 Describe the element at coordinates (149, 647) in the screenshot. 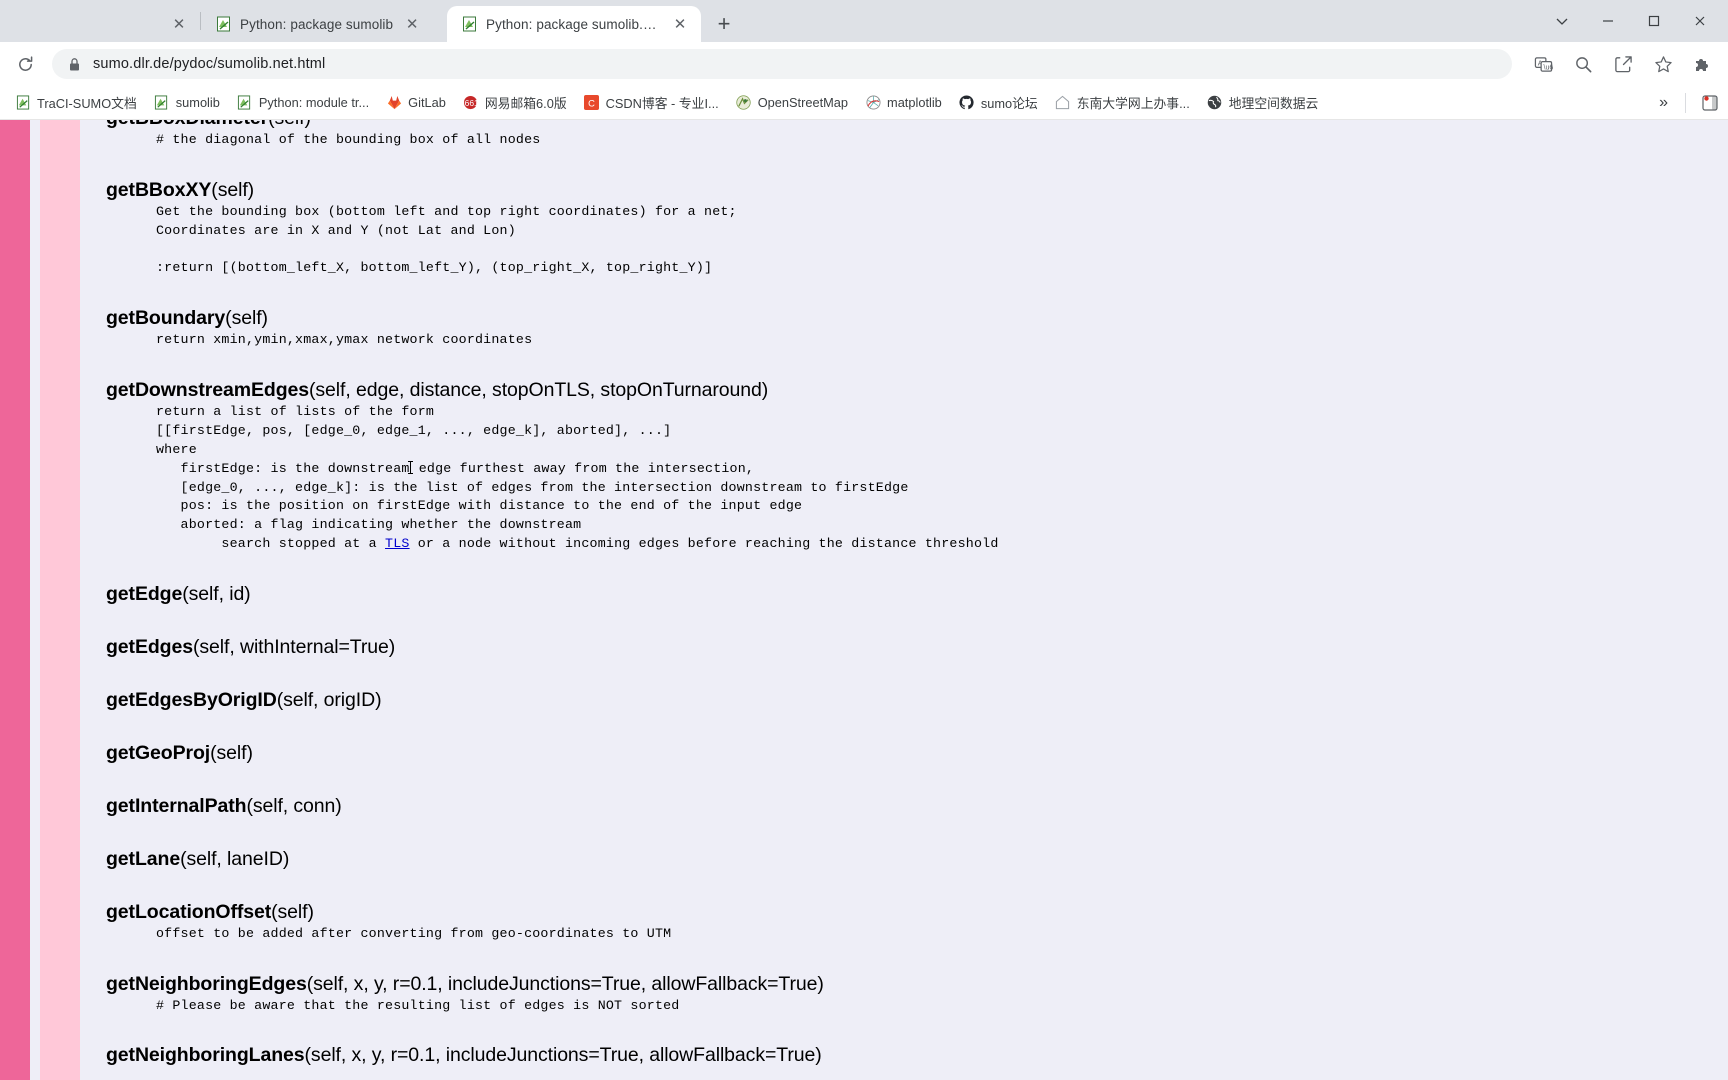

I see `method-name: getEdges` at that location.